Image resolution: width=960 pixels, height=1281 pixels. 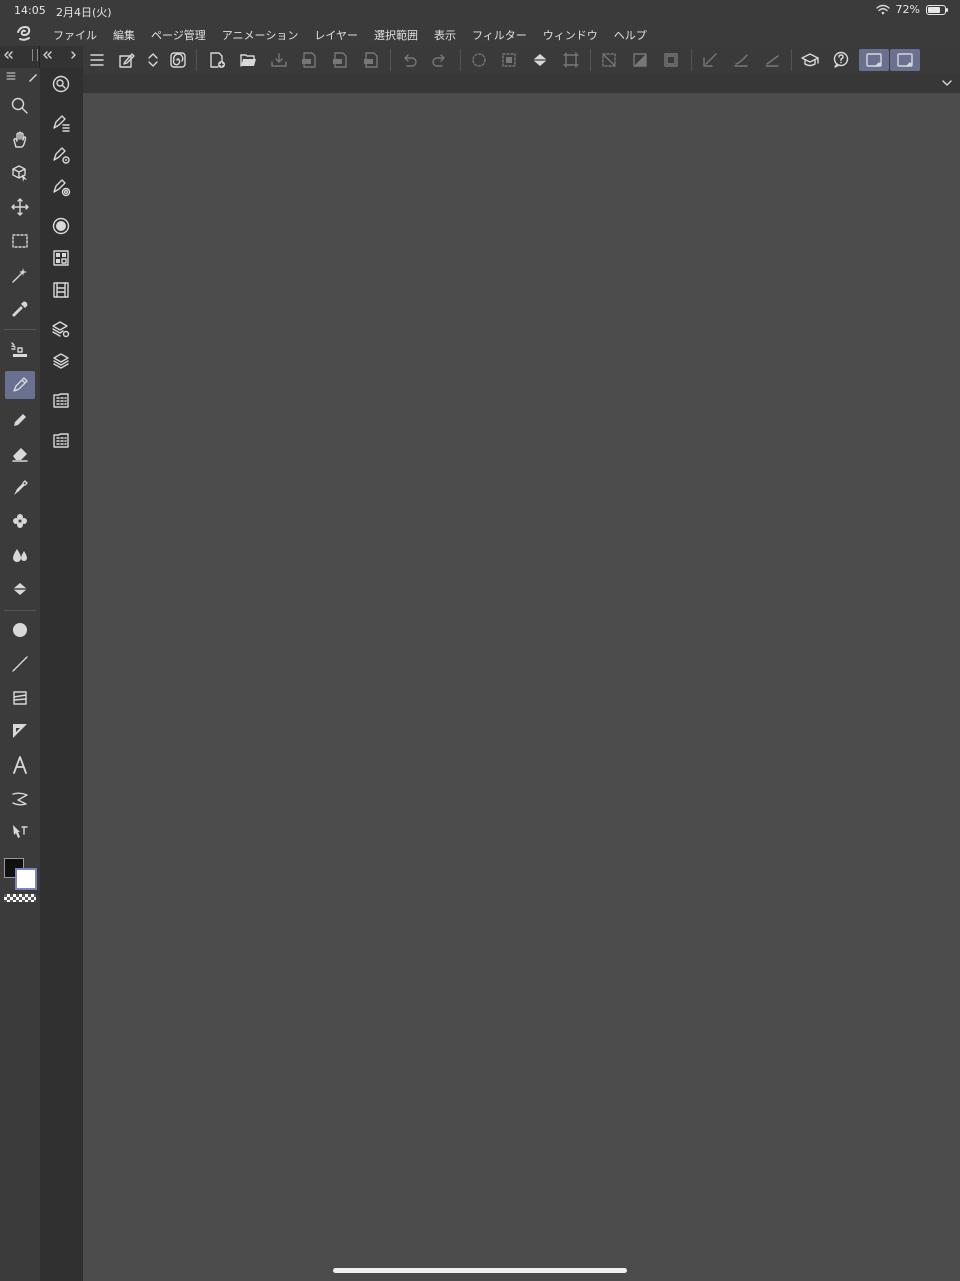 What do you see at coordinates (153, 60) in the screenshot?
I see `reorder-button` at bounding box center [153, 60].